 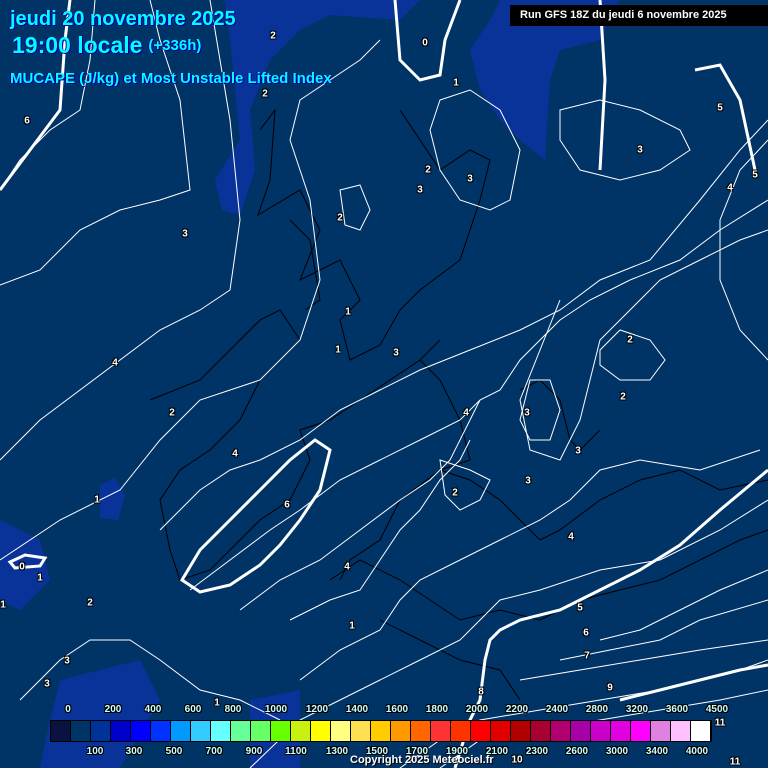 What do you see at coordinates (587, 656) in the screenshot?
I see `contour-label: 7` at bounding box center [587, 656].